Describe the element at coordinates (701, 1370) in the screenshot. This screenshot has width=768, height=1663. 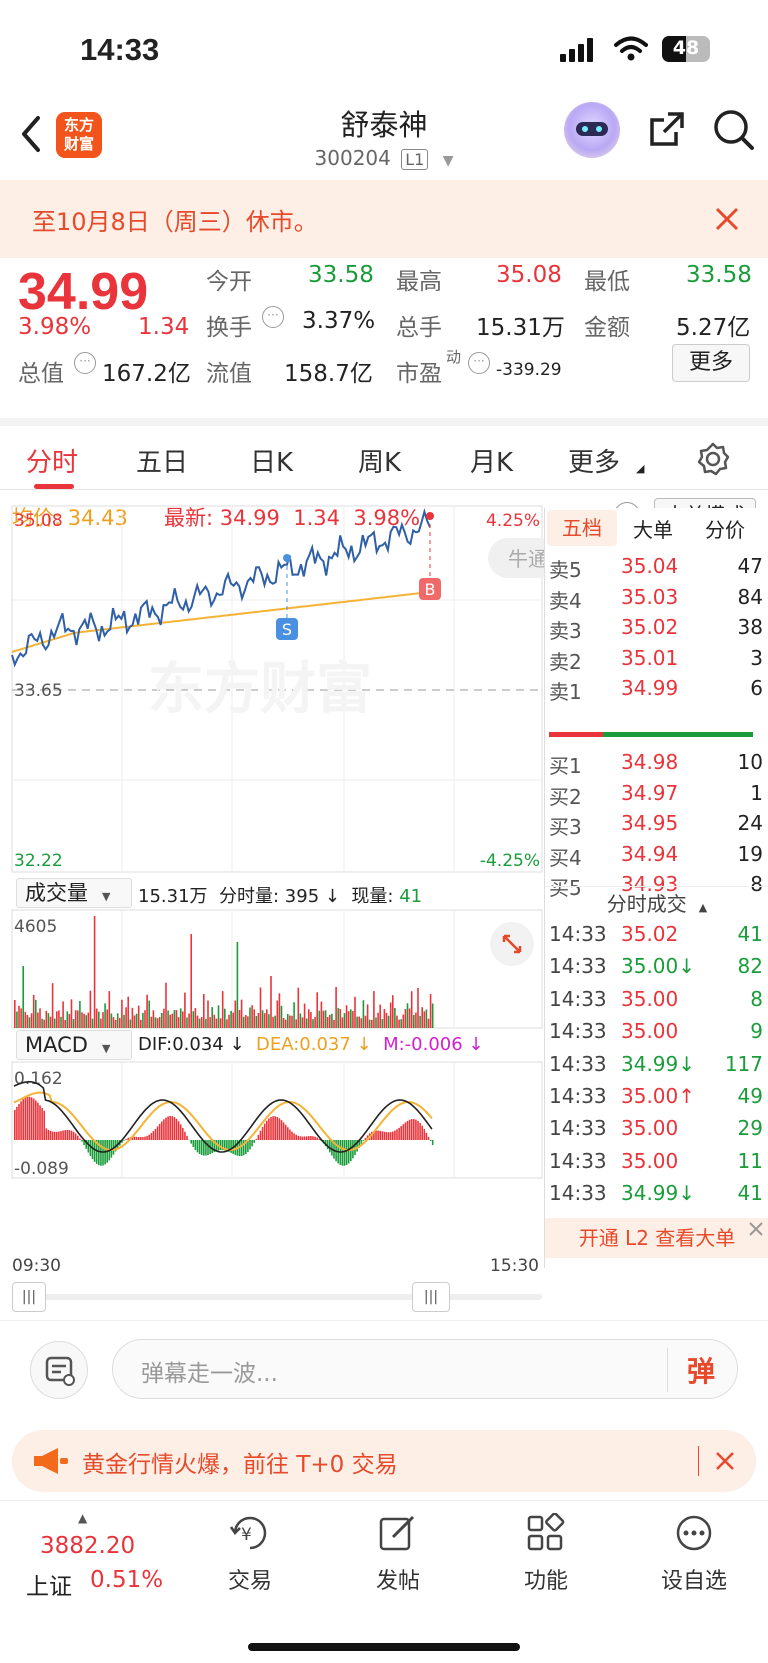
I see `danmaku-send-button: 弹` at that location.